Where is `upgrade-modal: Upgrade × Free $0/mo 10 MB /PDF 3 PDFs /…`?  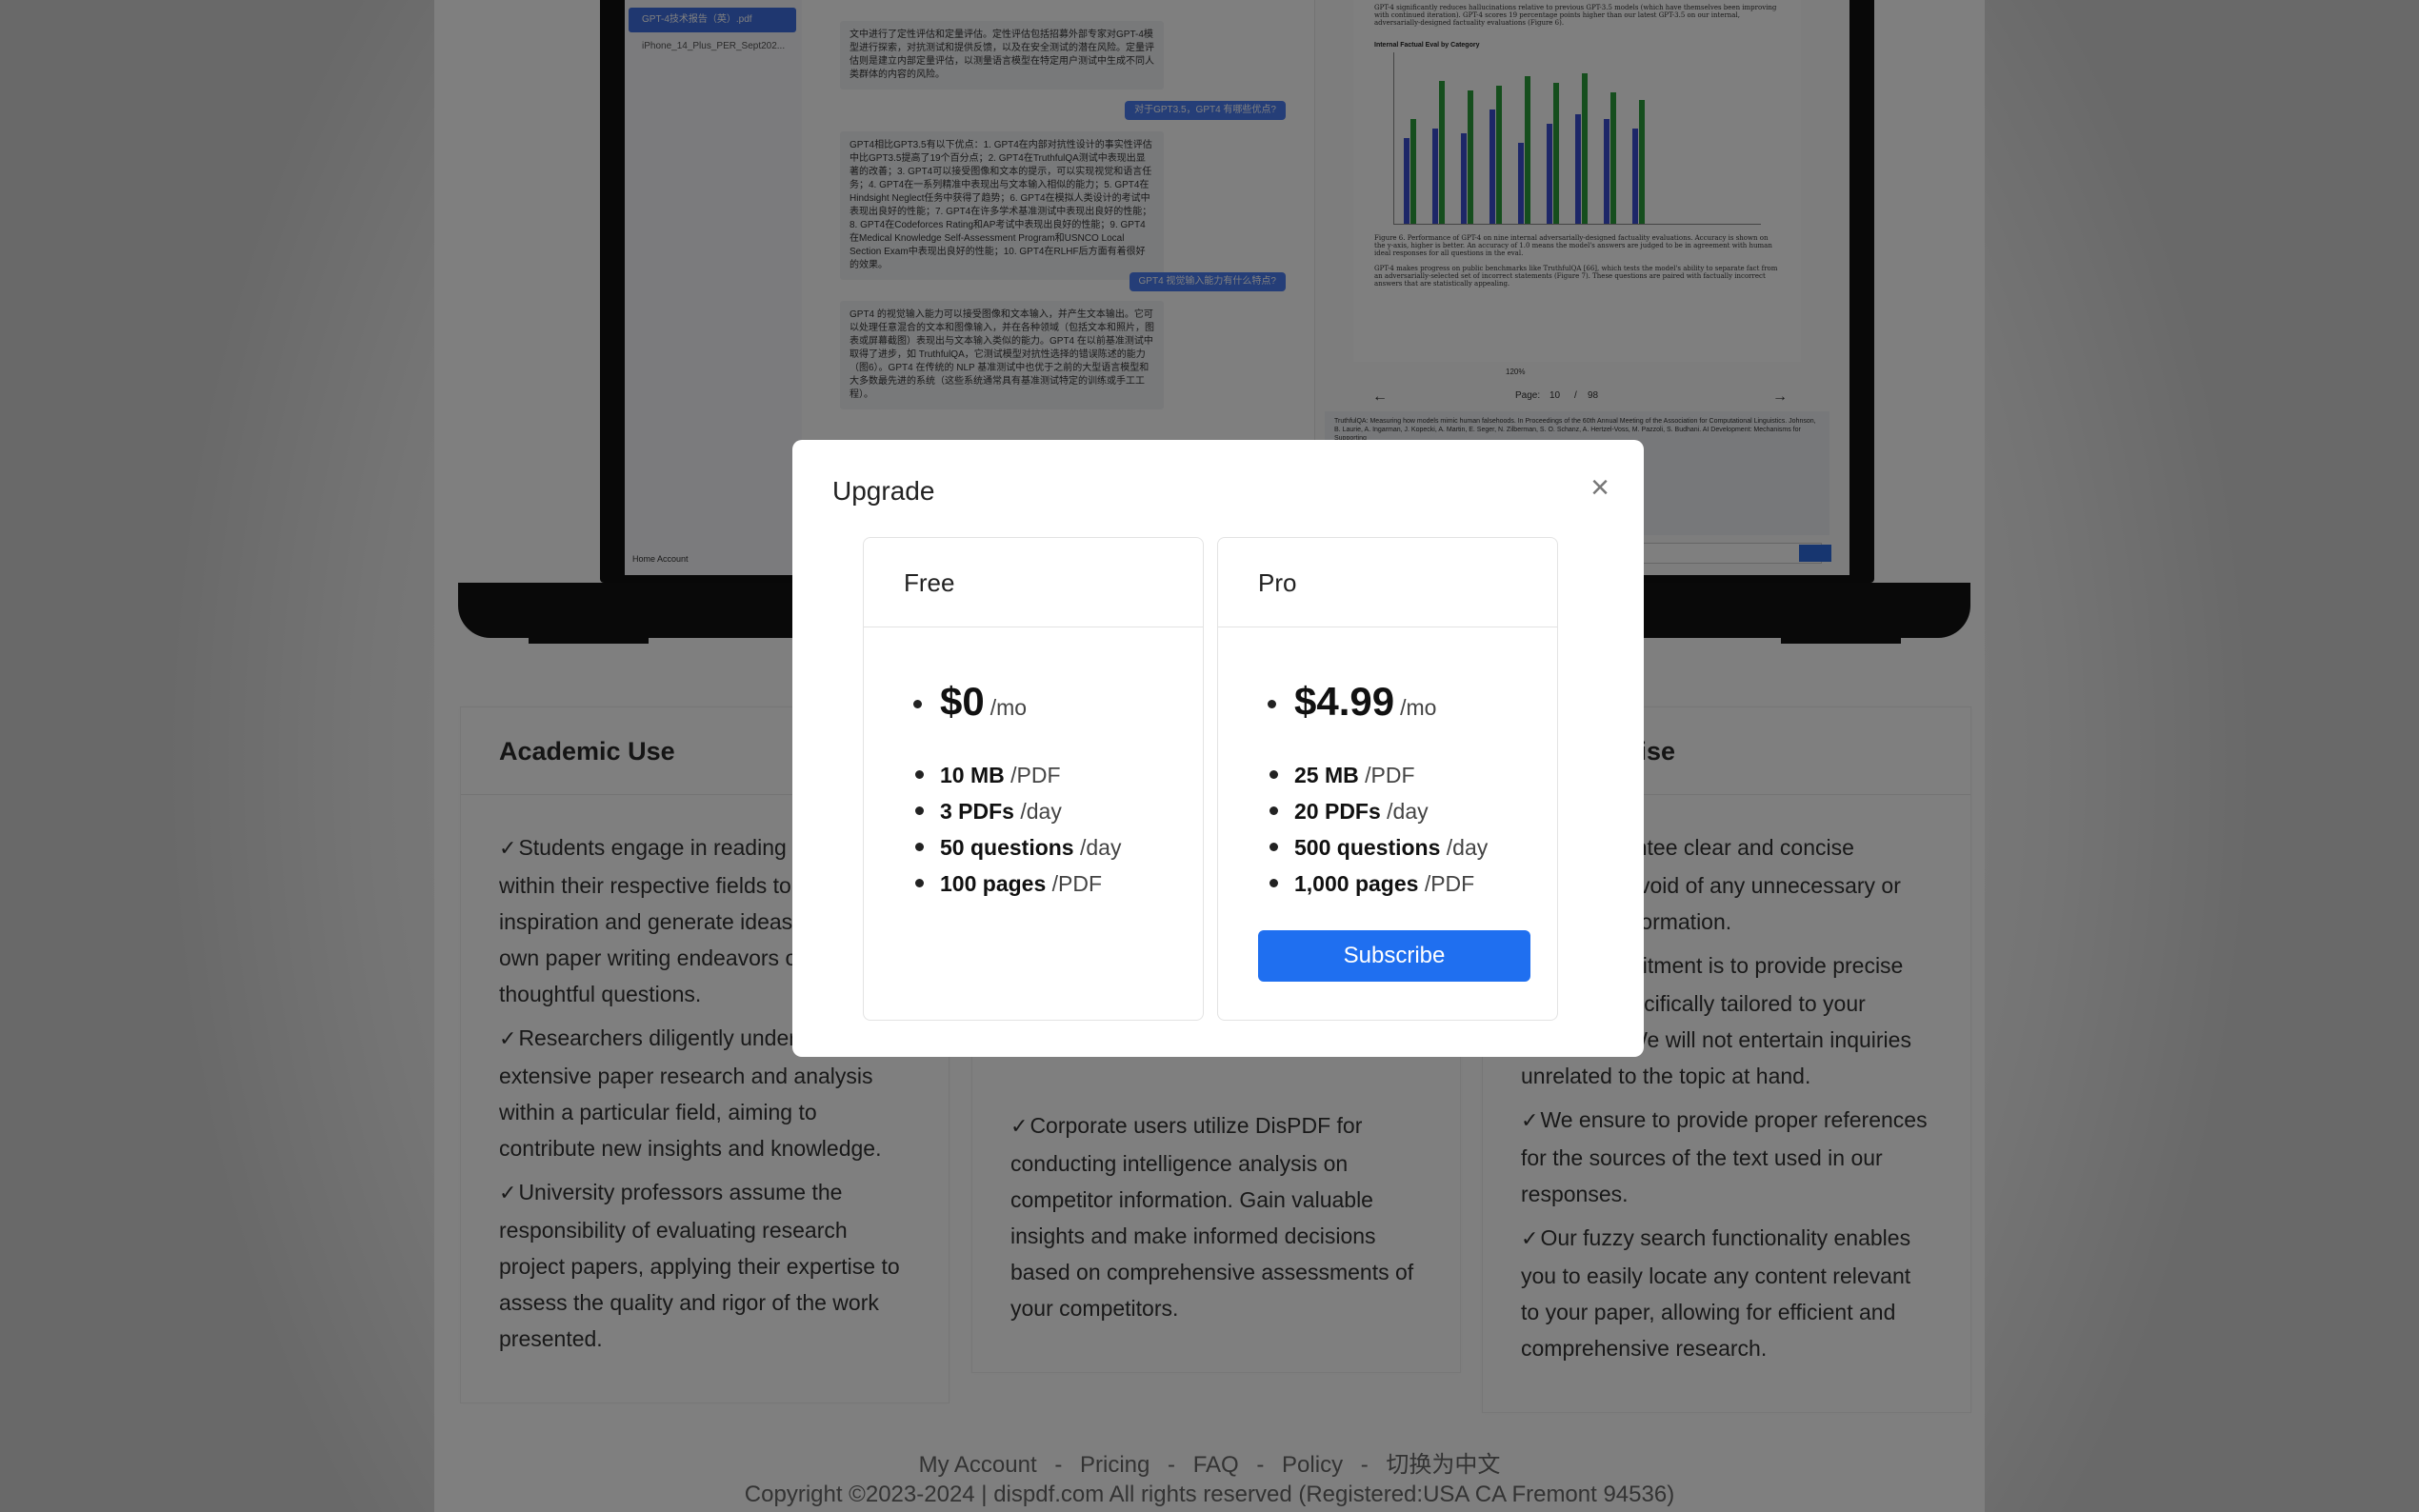 upgrade-modal: Upgrade × Free $0/mo 10 MB /PDF 3 PDFs /… is located at coordinates (1218, 748).